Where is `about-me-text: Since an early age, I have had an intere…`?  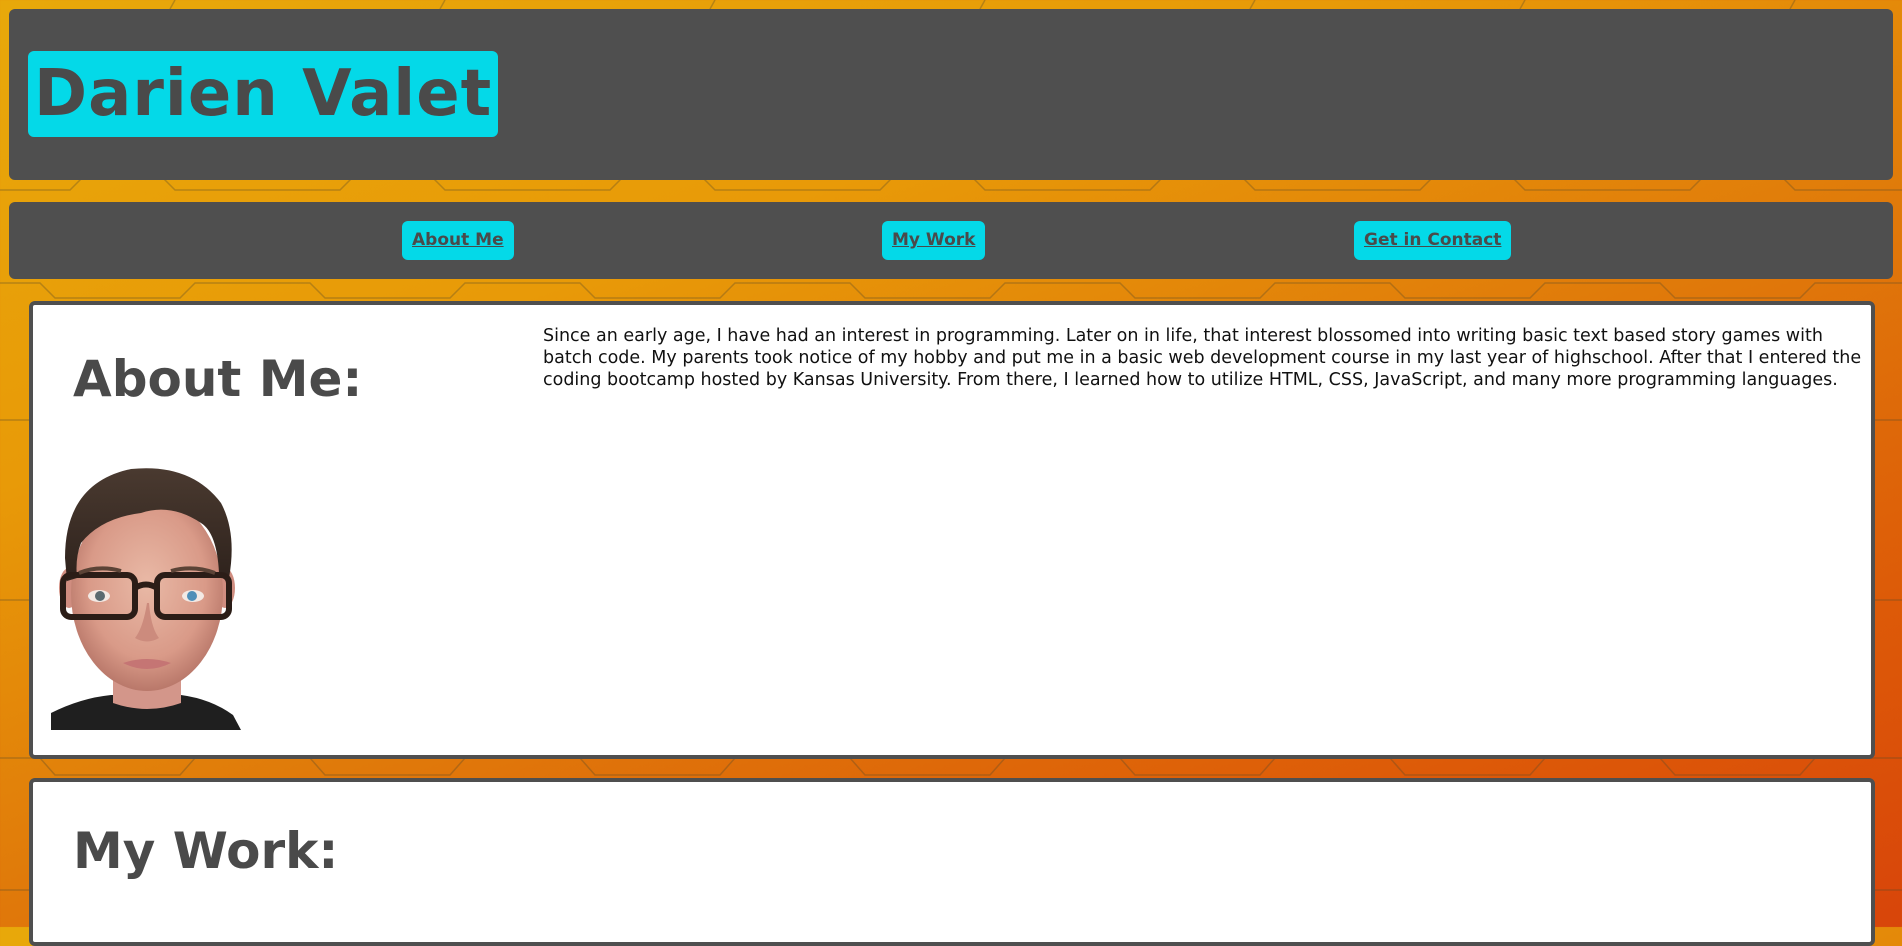
about-me-text: Since an early age, I have had an intere… is located at coordinates (1202, 358).